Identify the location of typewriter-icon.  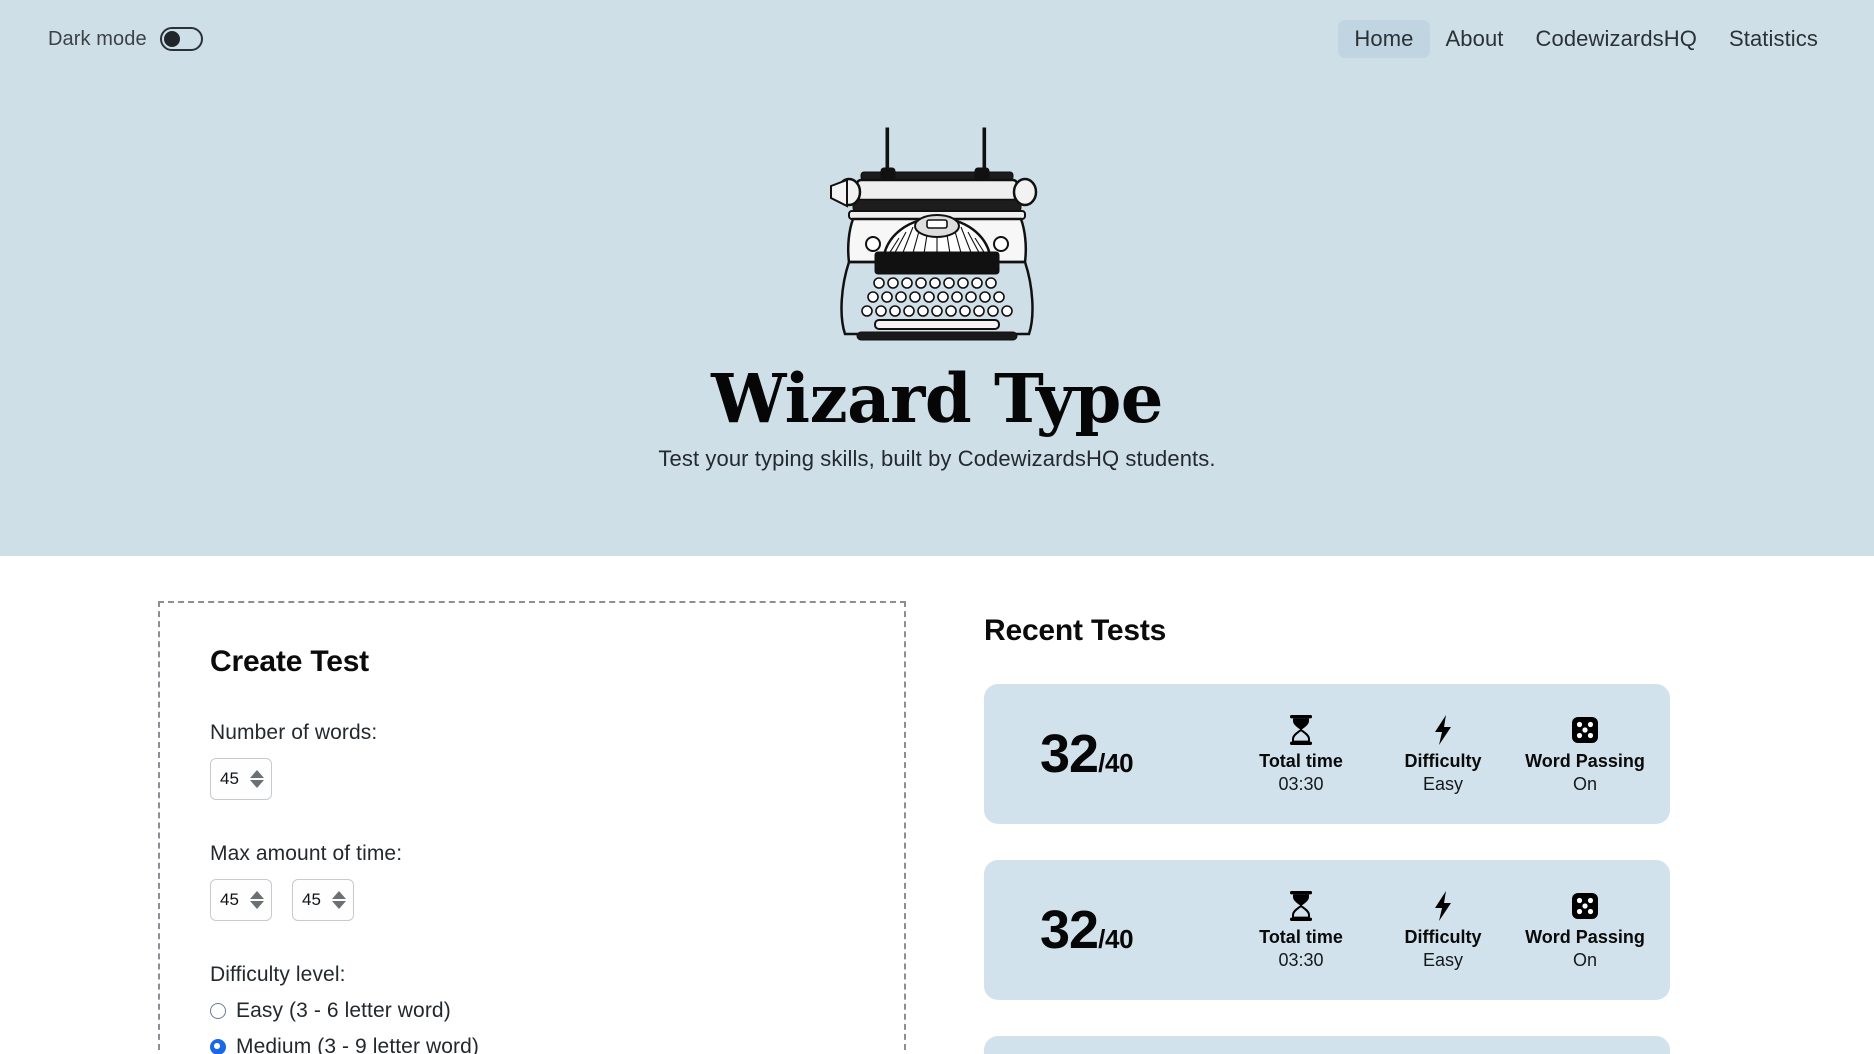
(934, 234).